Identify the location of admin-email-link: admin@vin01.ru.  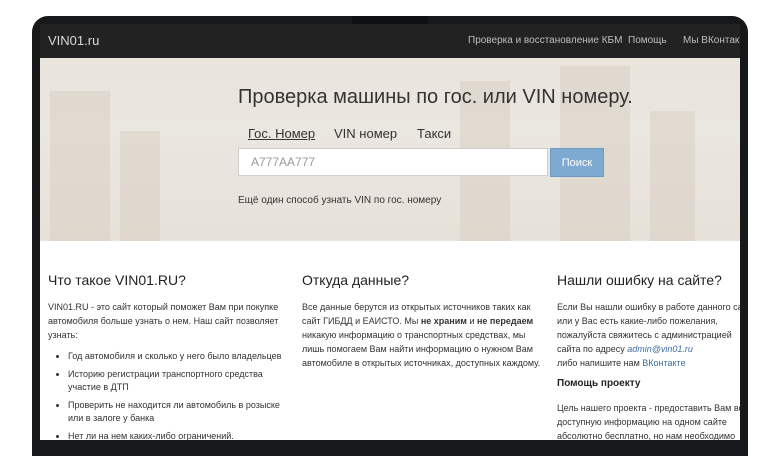
(660, 349).